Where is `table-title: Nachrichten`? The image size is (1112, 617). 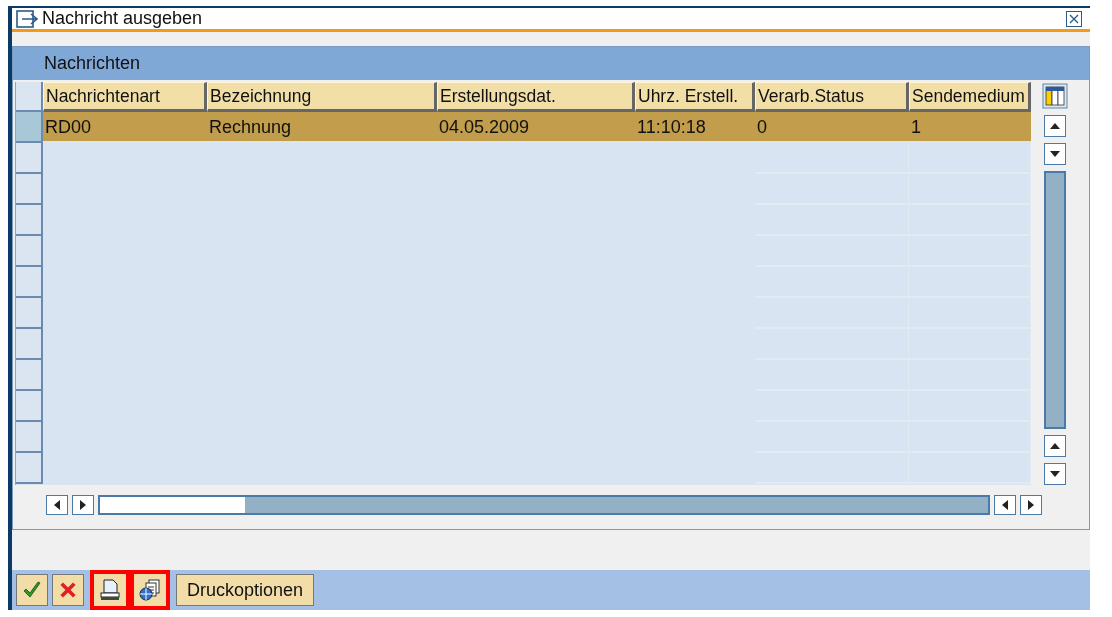
table-title: Nachrichten is located at coordinates (551, 64).